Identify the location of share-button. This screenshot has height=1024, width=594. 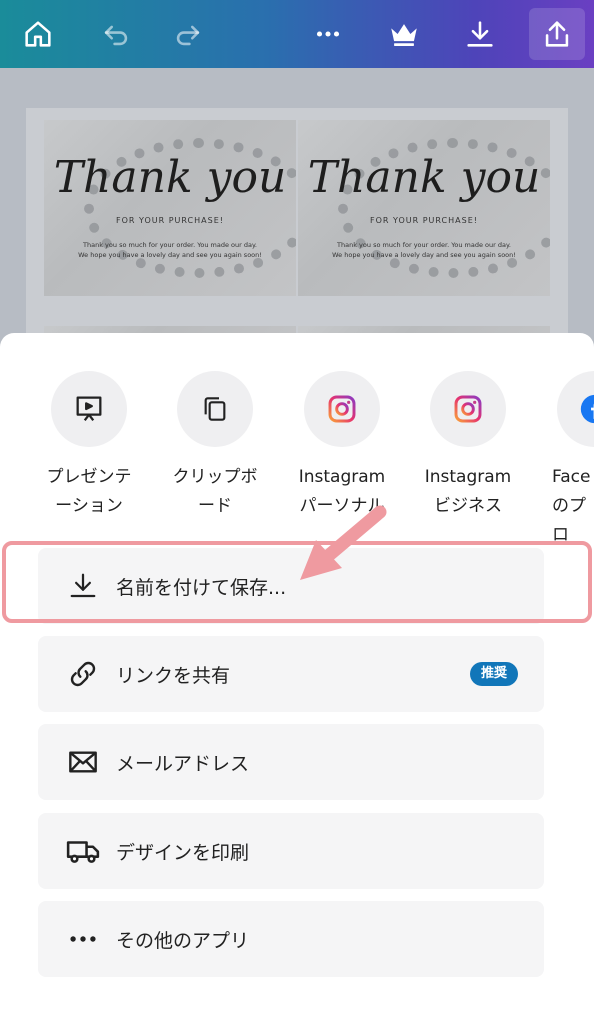
(557, 34).